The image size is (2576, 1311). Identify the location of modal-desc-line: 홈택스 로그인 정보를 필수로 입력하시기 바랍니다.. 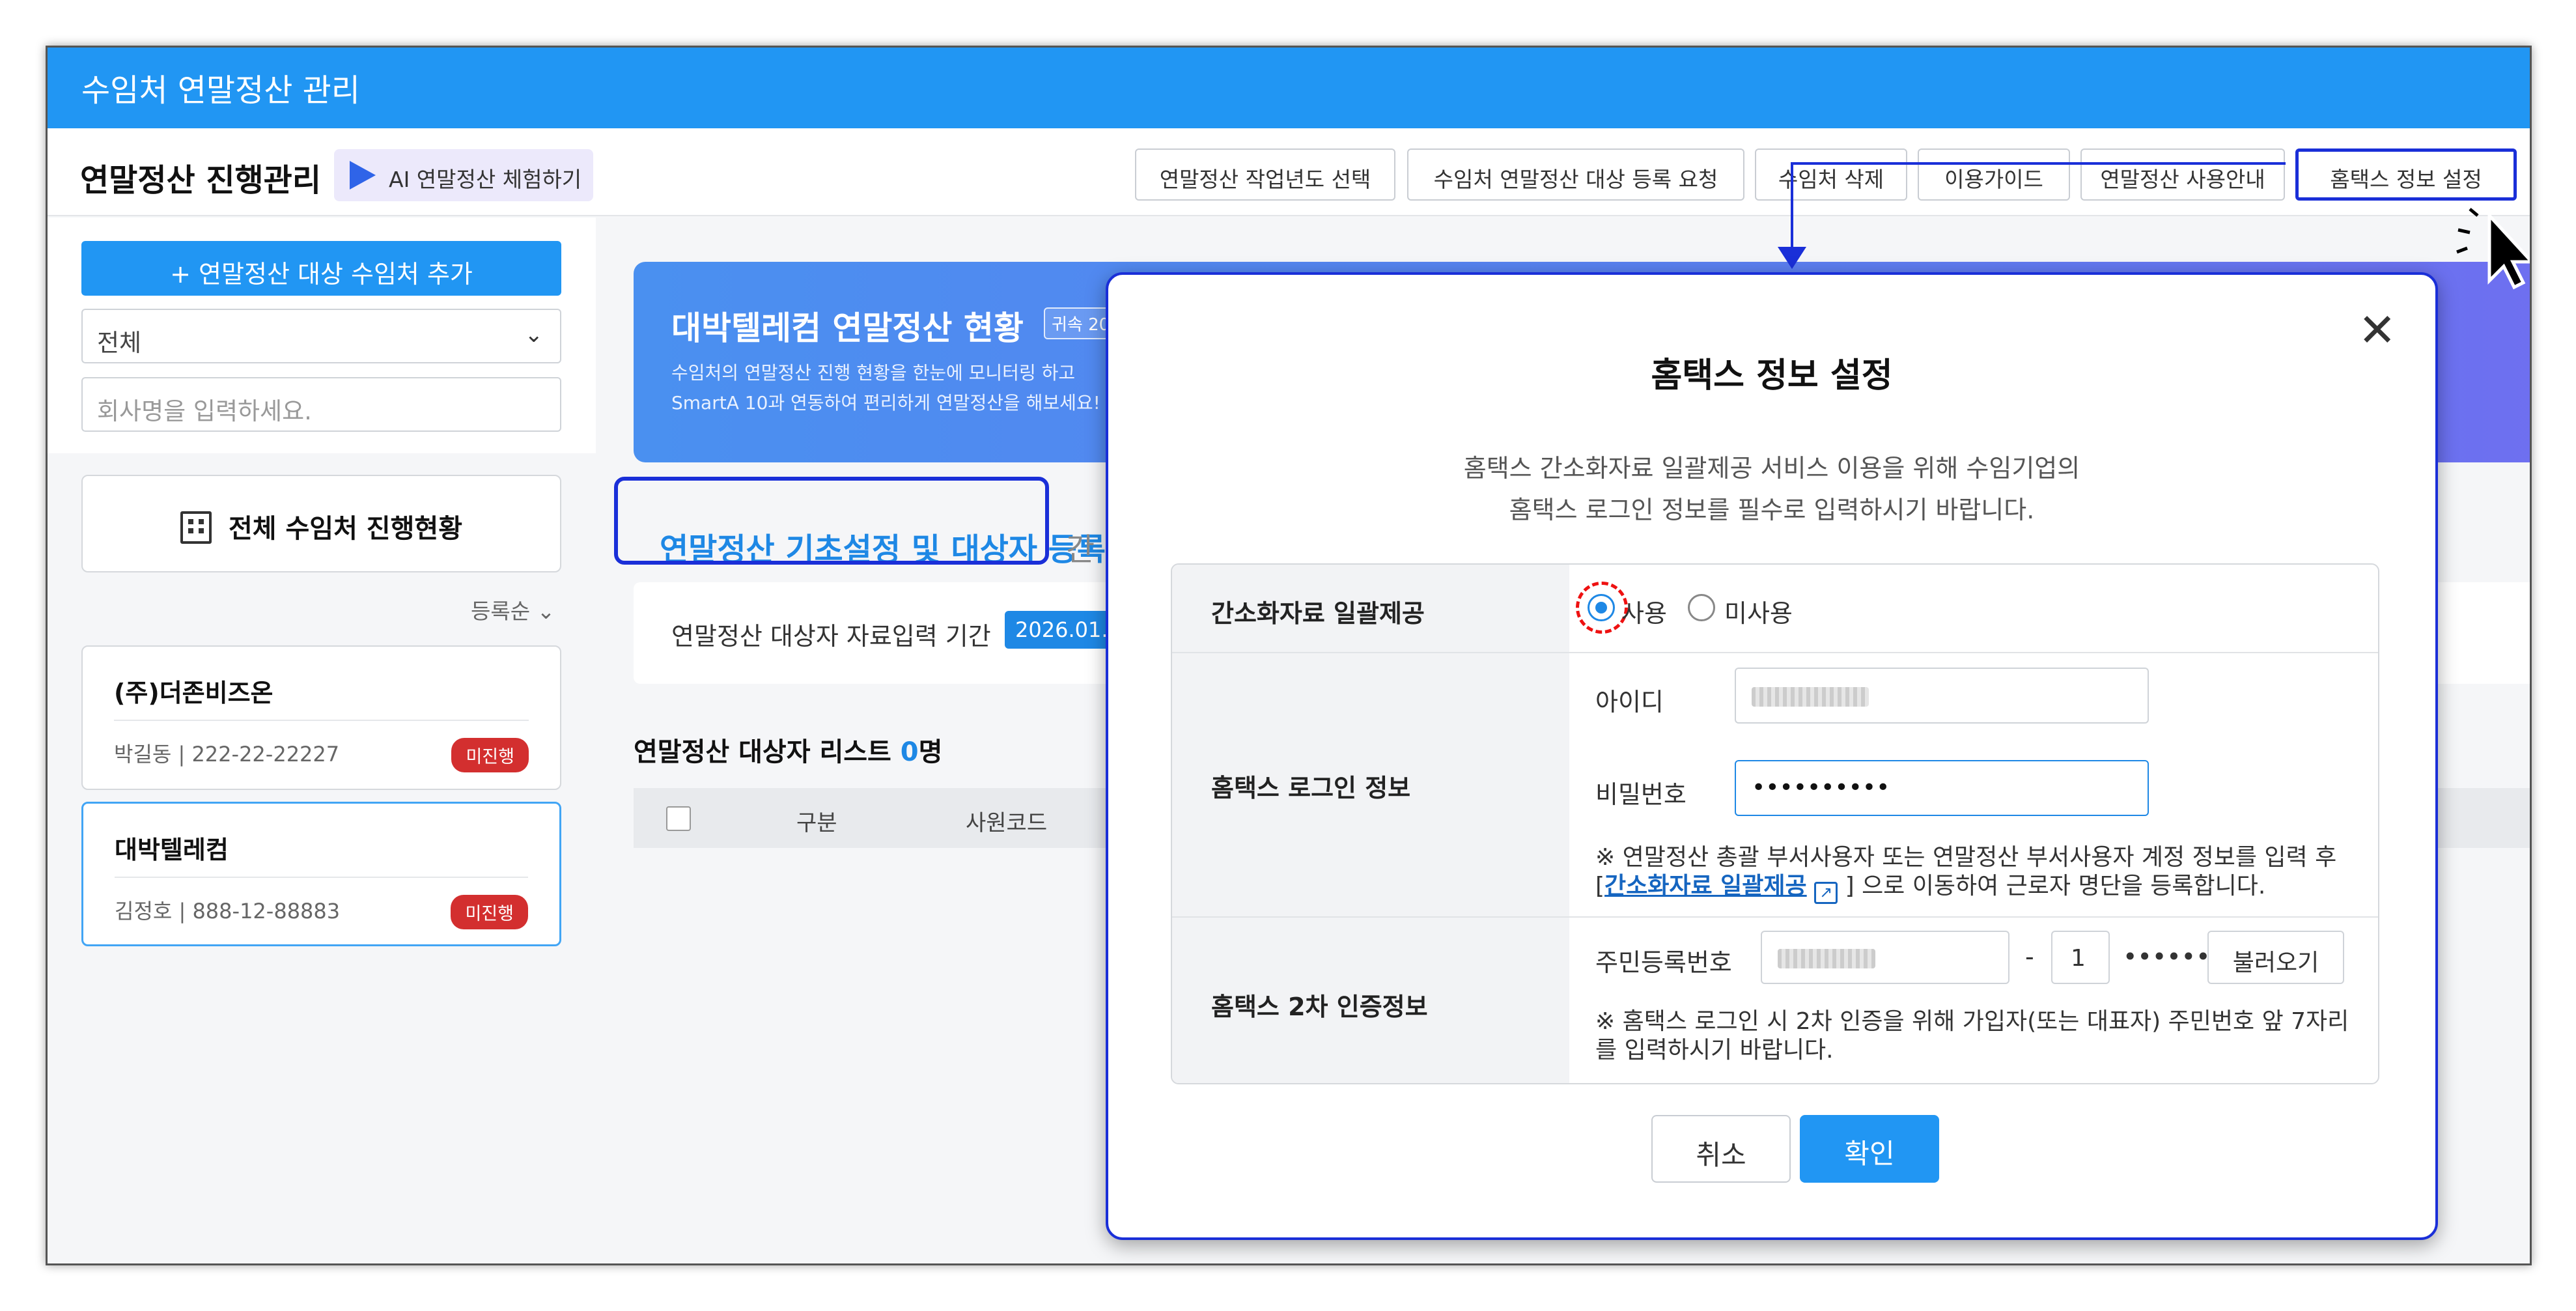
(1772, 510).